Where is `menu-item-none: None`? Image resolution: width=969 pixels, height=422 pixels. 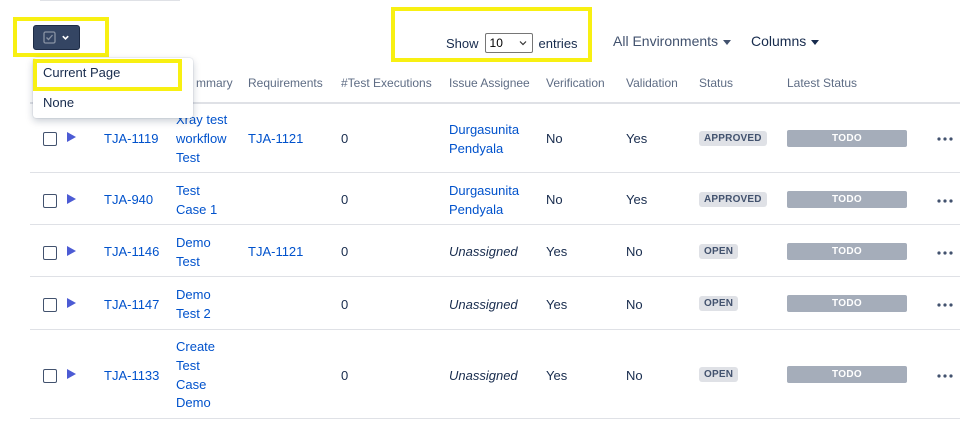 menu-item-none: None is located at coordinates (58, 102).